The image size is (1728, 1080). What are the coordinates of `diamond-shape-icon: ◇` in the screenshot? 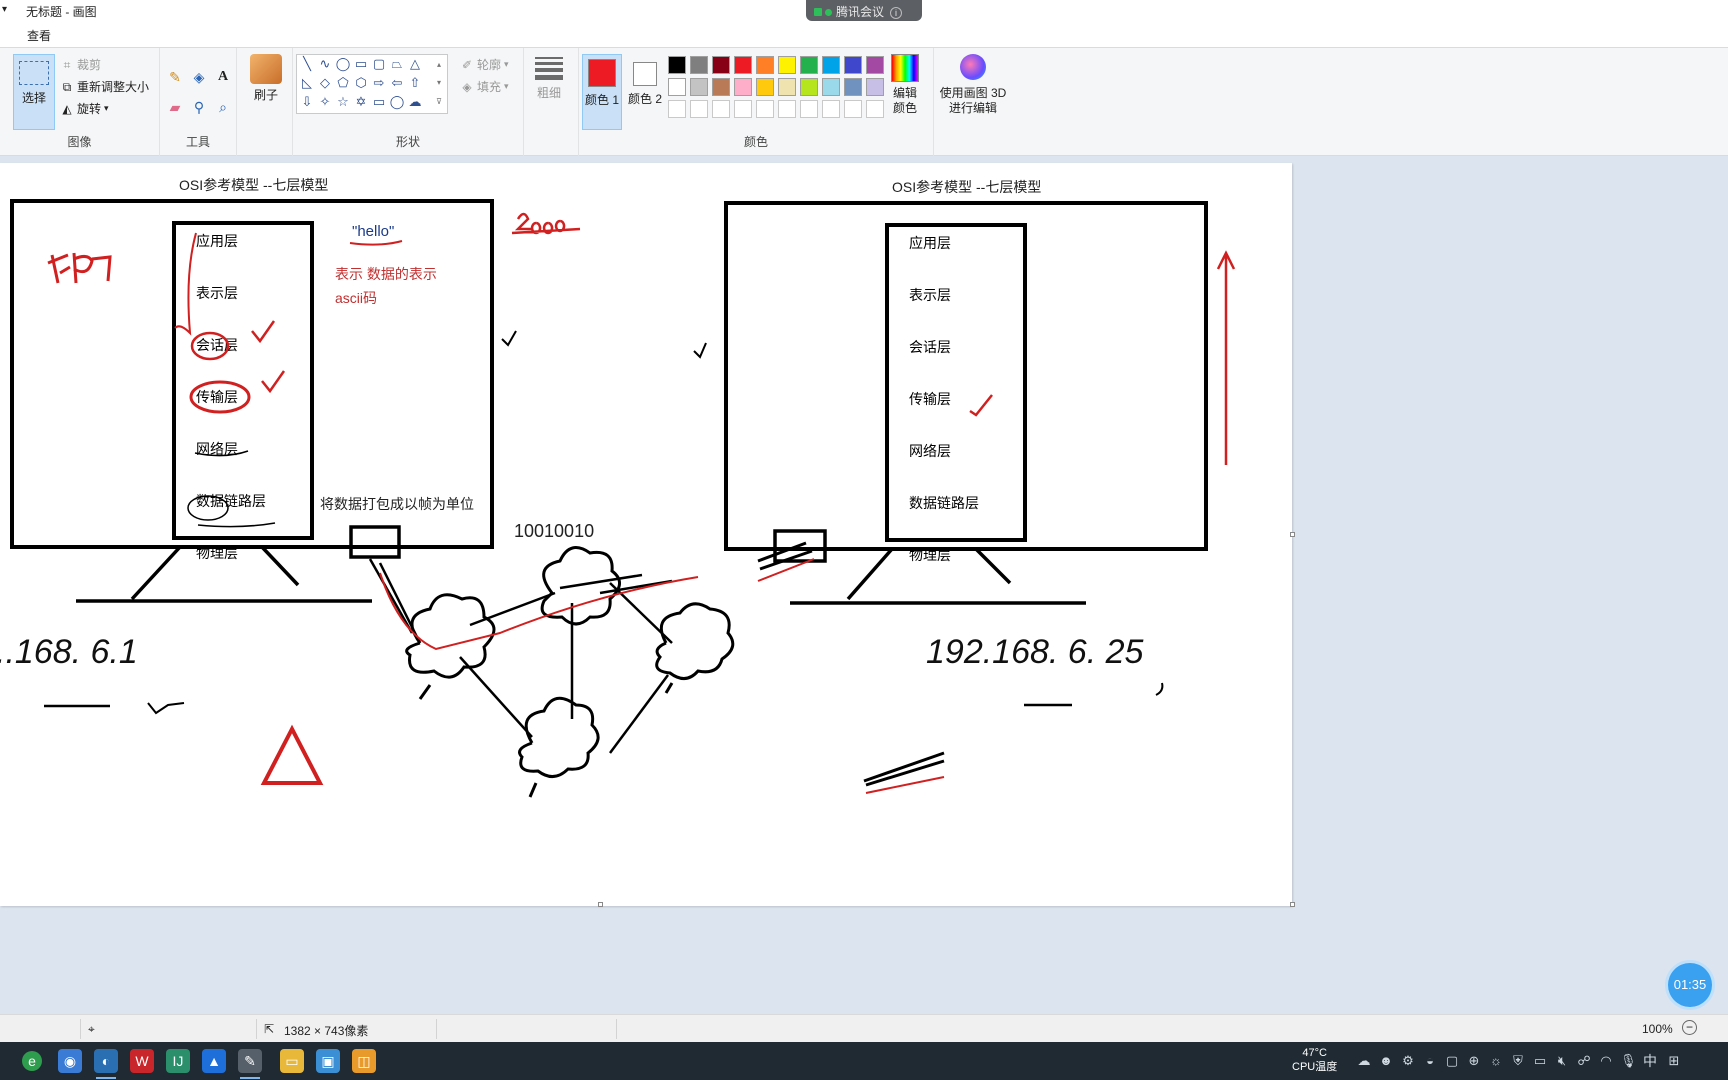 It's located at (325, 83).